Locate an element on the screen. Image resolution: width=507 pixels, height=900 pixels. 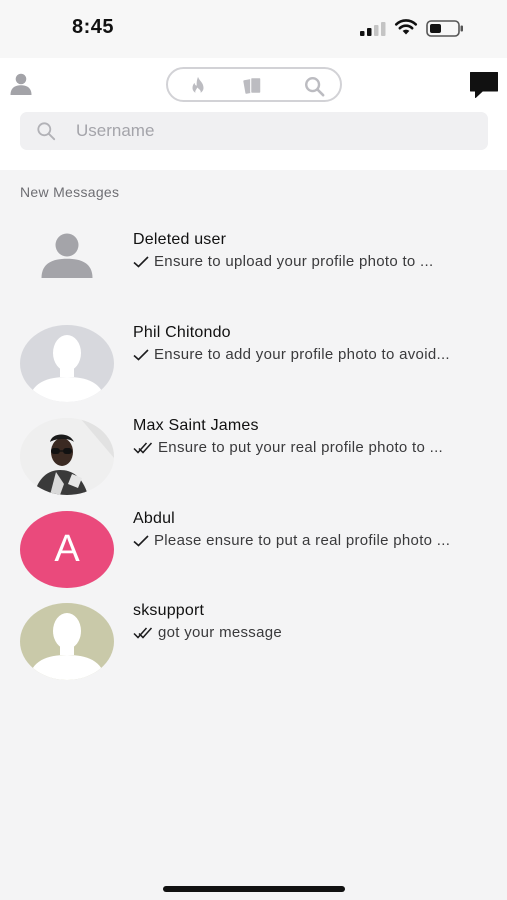
avatar-initial: A is located at coordinates (67, 549).